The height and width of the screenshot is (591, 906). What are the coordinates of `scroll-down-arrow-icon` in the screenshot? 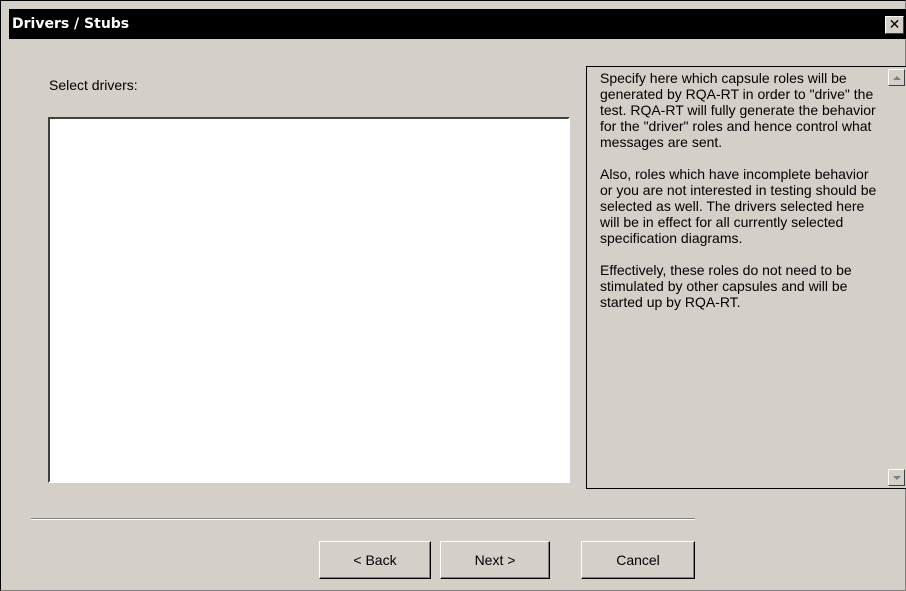 It's located at (896, 477).